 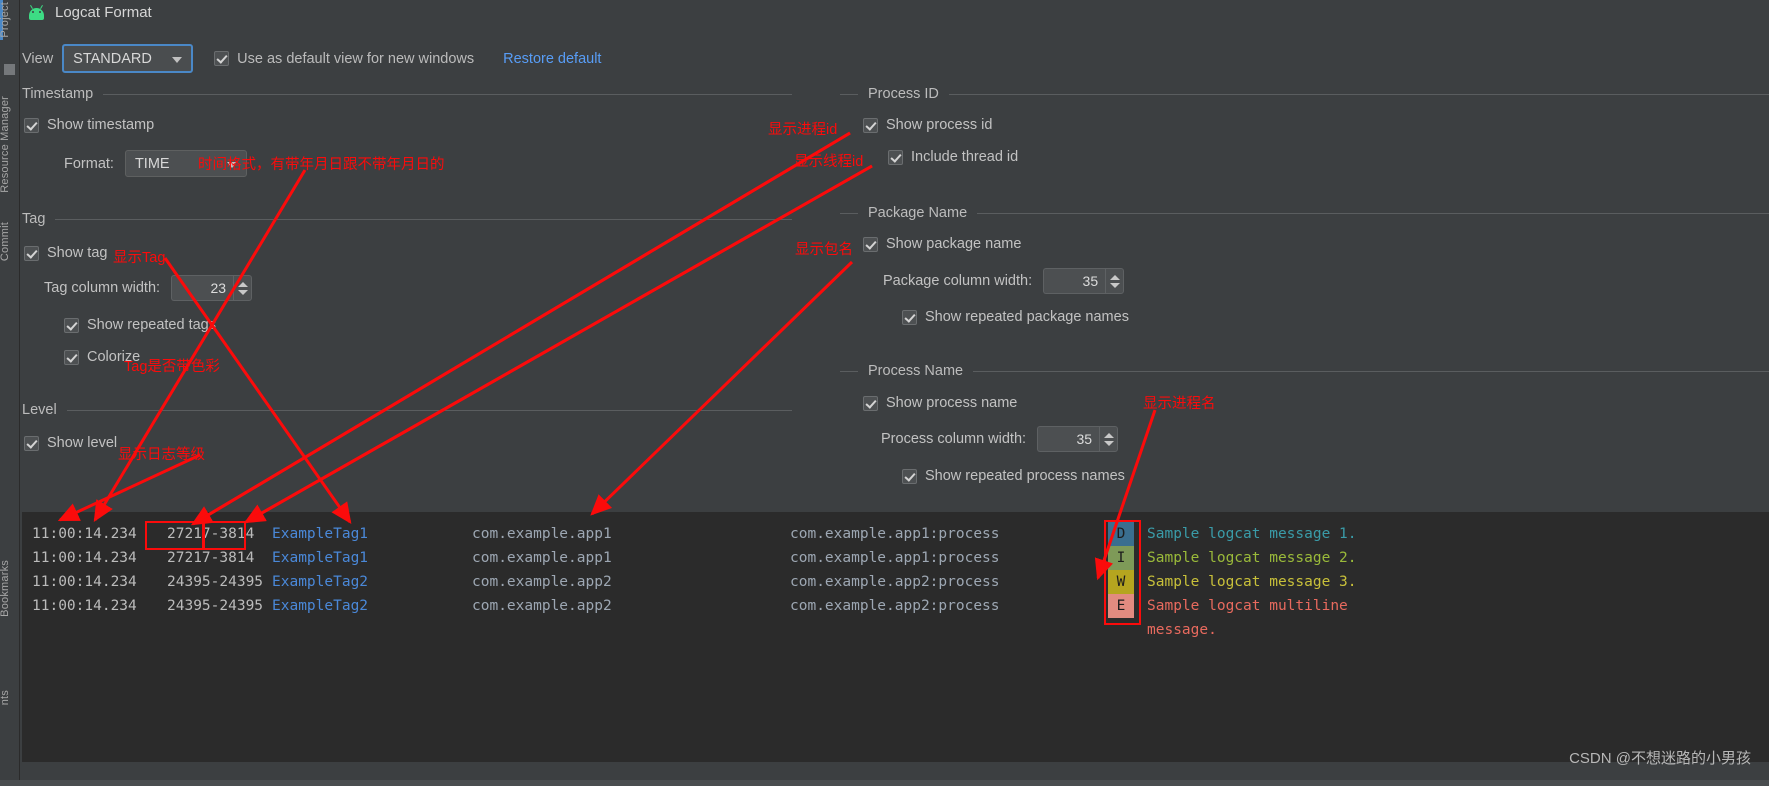 What do you see at coordinates (9, 697) in the screenshot?
I see `rail-item-structure: nts` at bounding box center [9, 697].